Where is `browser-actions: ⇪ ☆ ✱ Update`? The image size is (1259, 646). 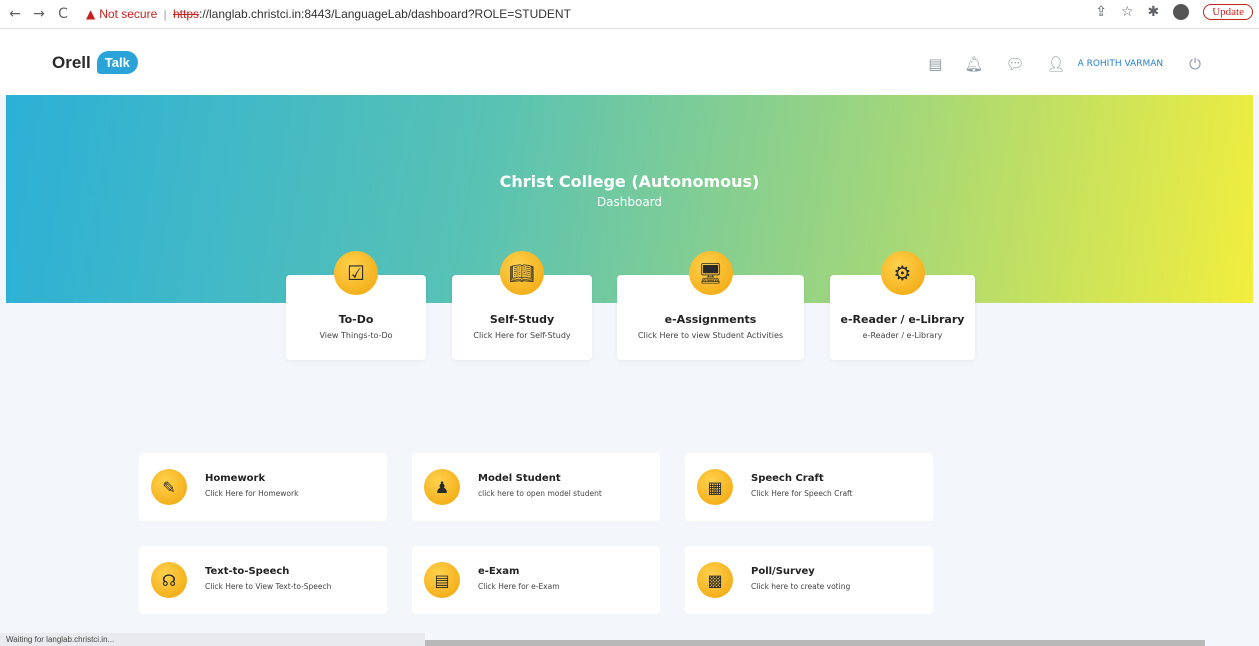
browser-actions: ⇪ ☆ ✱ Update is located at coordinates (1174, 12).